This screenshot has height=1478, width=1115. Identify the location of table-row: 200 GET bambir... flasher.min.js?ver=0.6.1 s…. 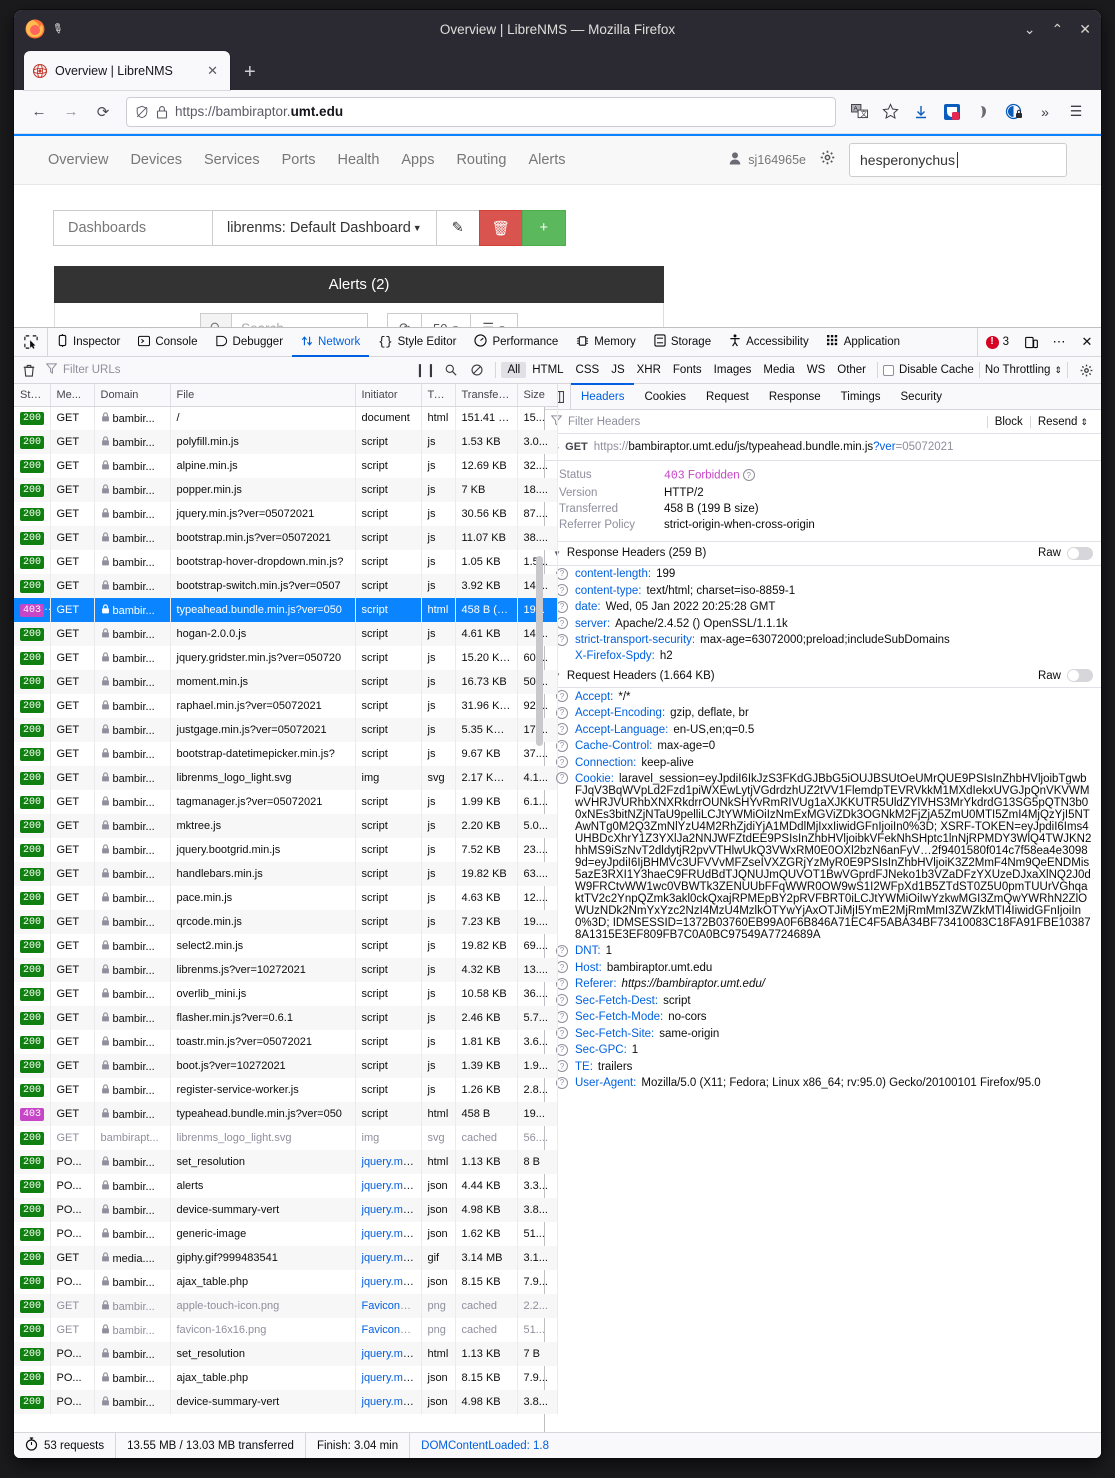
(286, 1018).